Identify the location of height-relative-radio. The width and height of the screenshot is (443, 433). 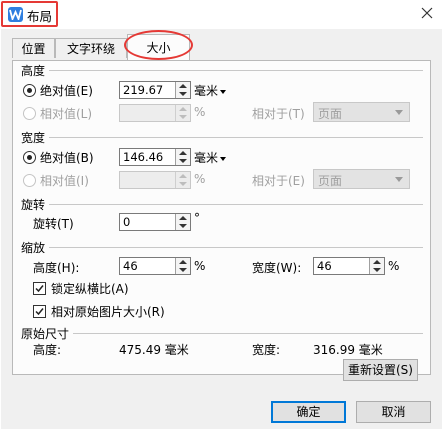
(29, 113).